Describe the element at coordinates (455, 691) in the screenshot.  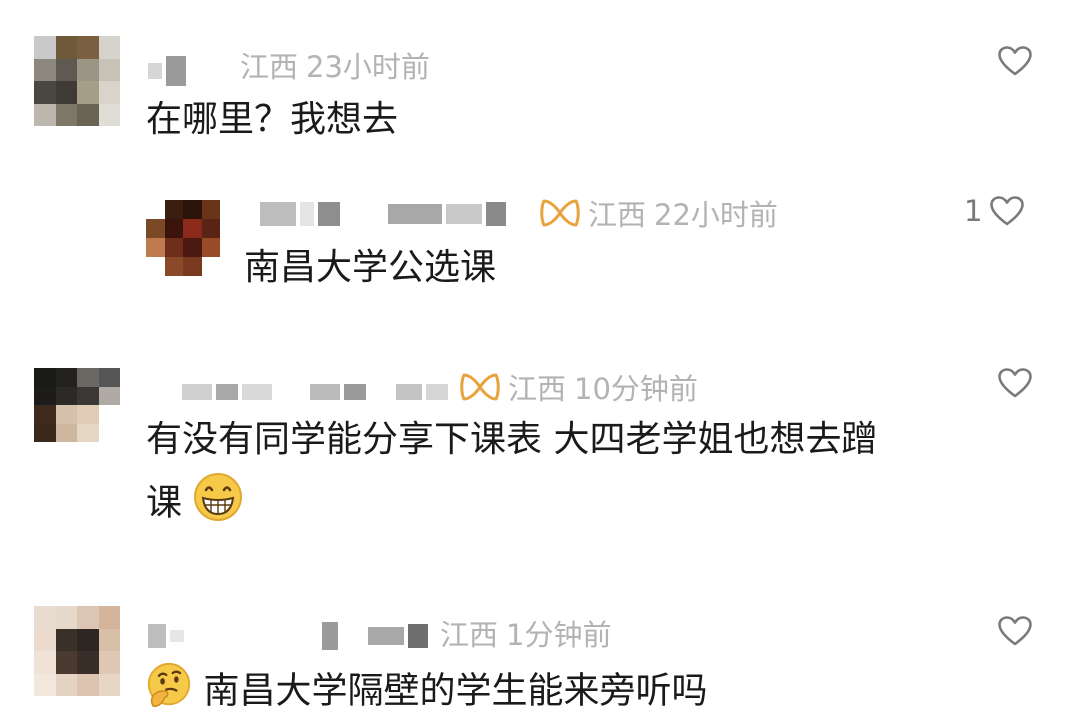
I see `comment-text-content: 南昌大学隔壁的学生能来旁听吗` at that location.